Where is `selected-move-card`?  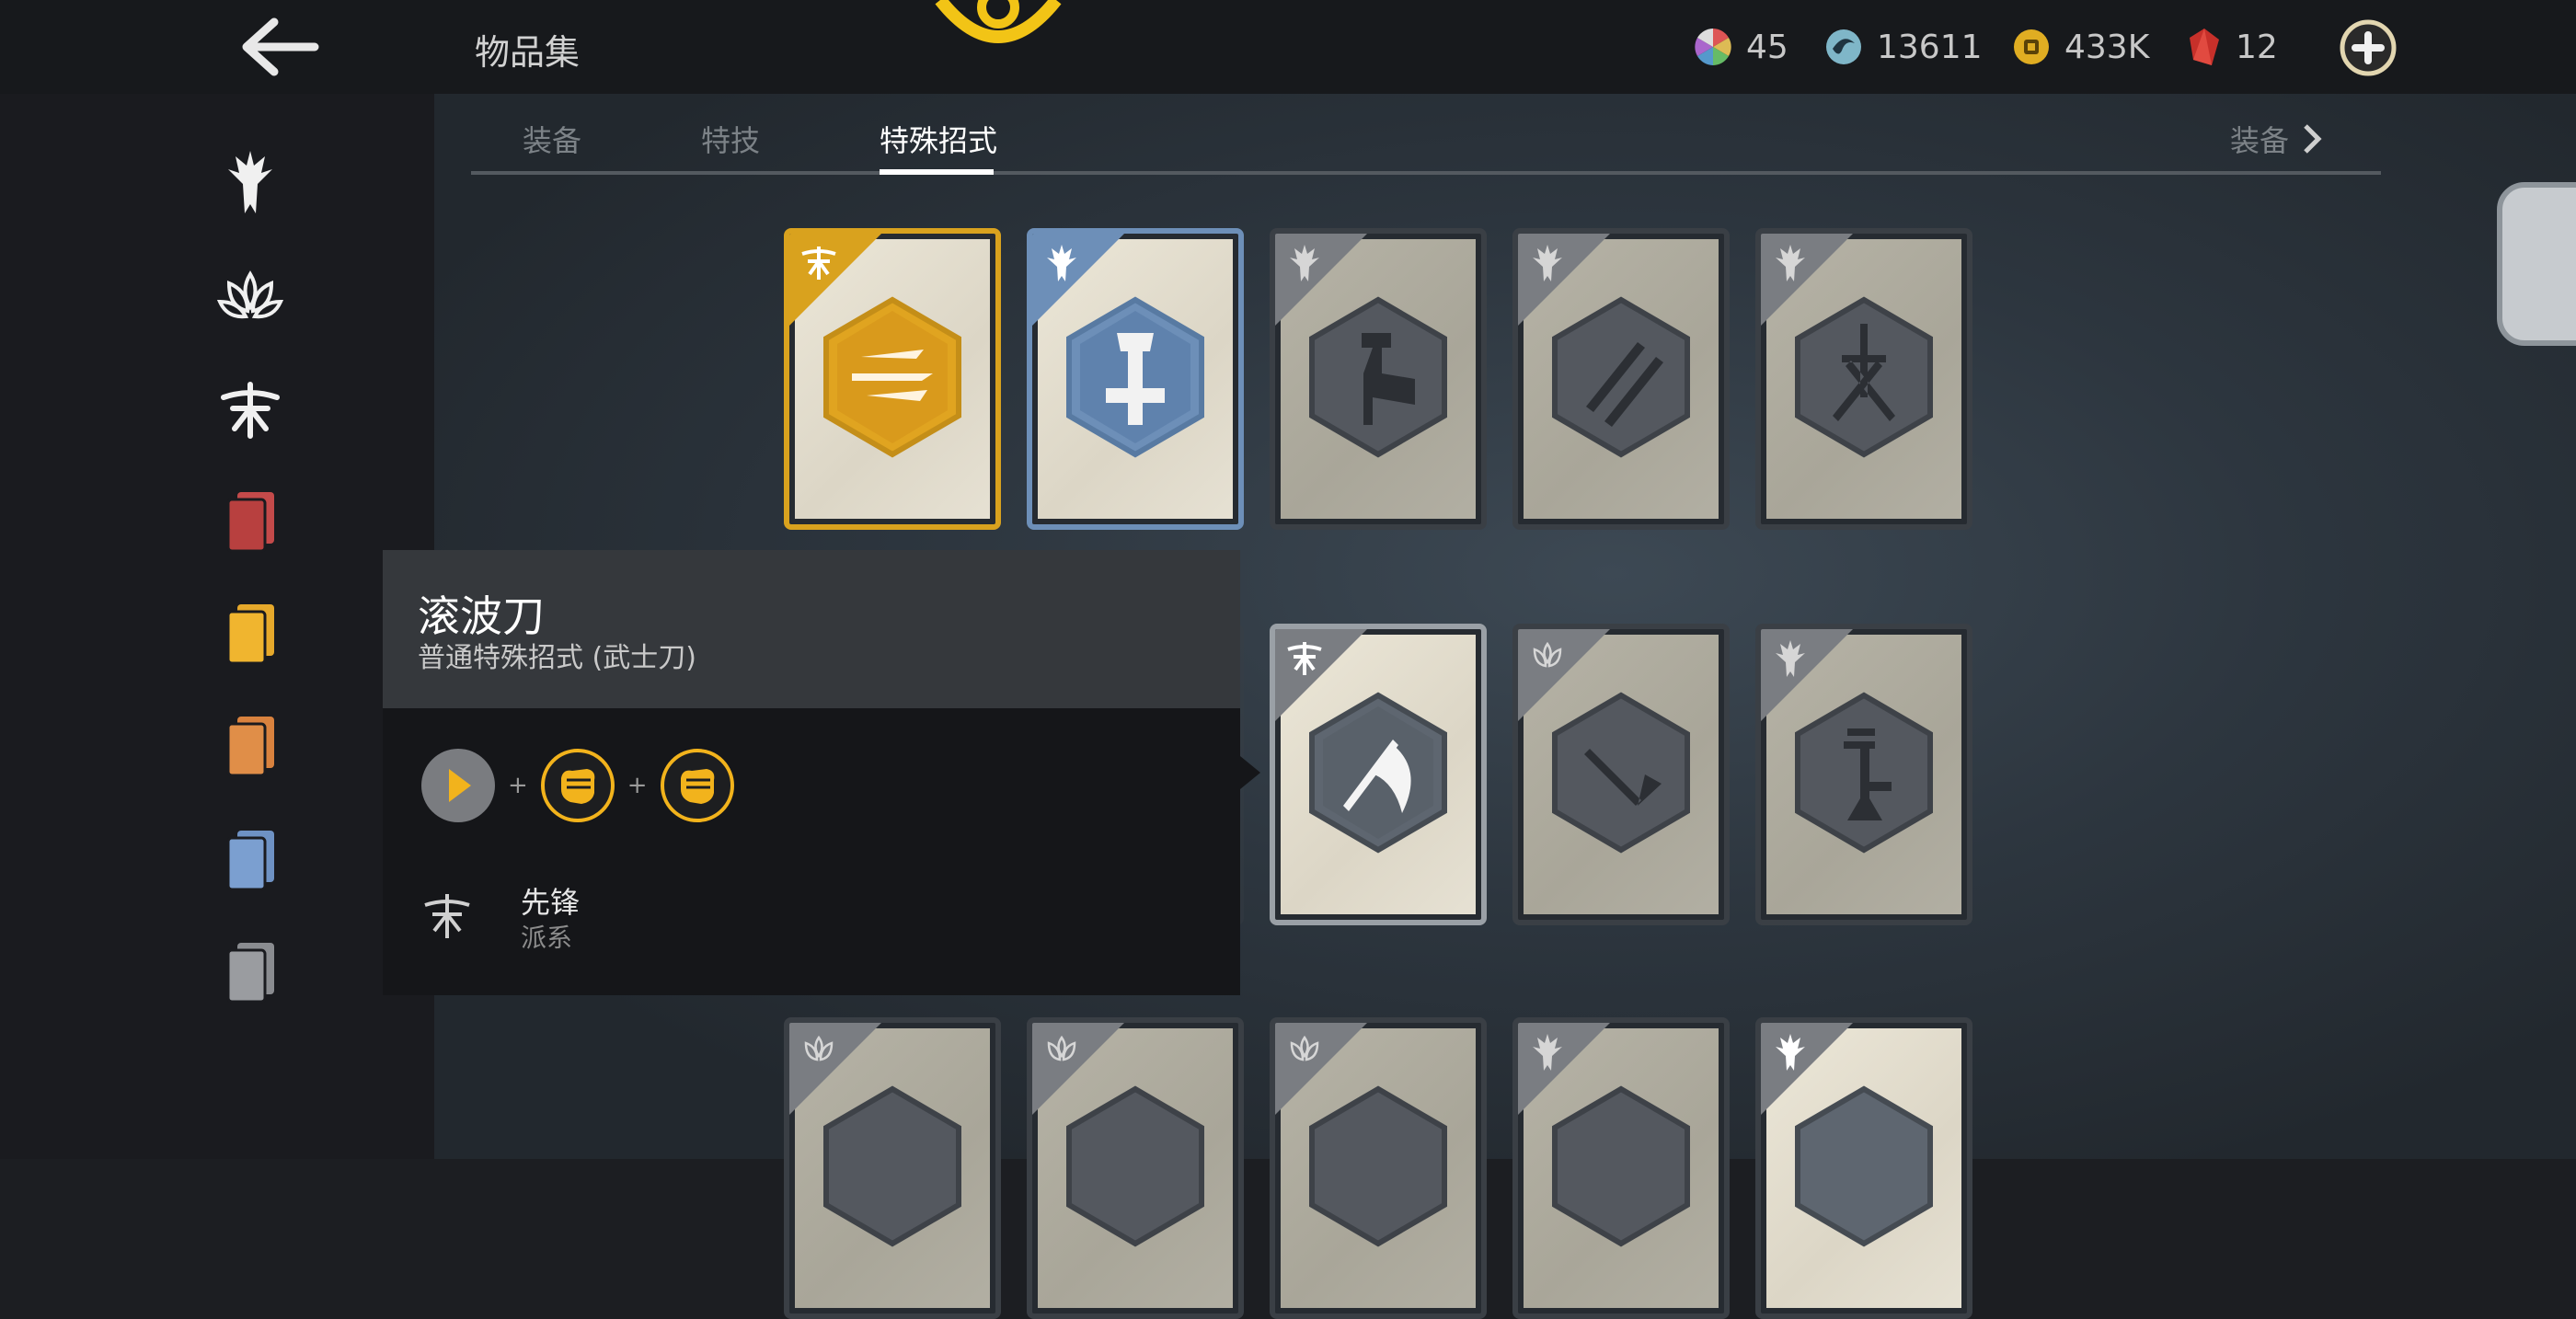 selected-move-card is located at coordinates (1378, 774).